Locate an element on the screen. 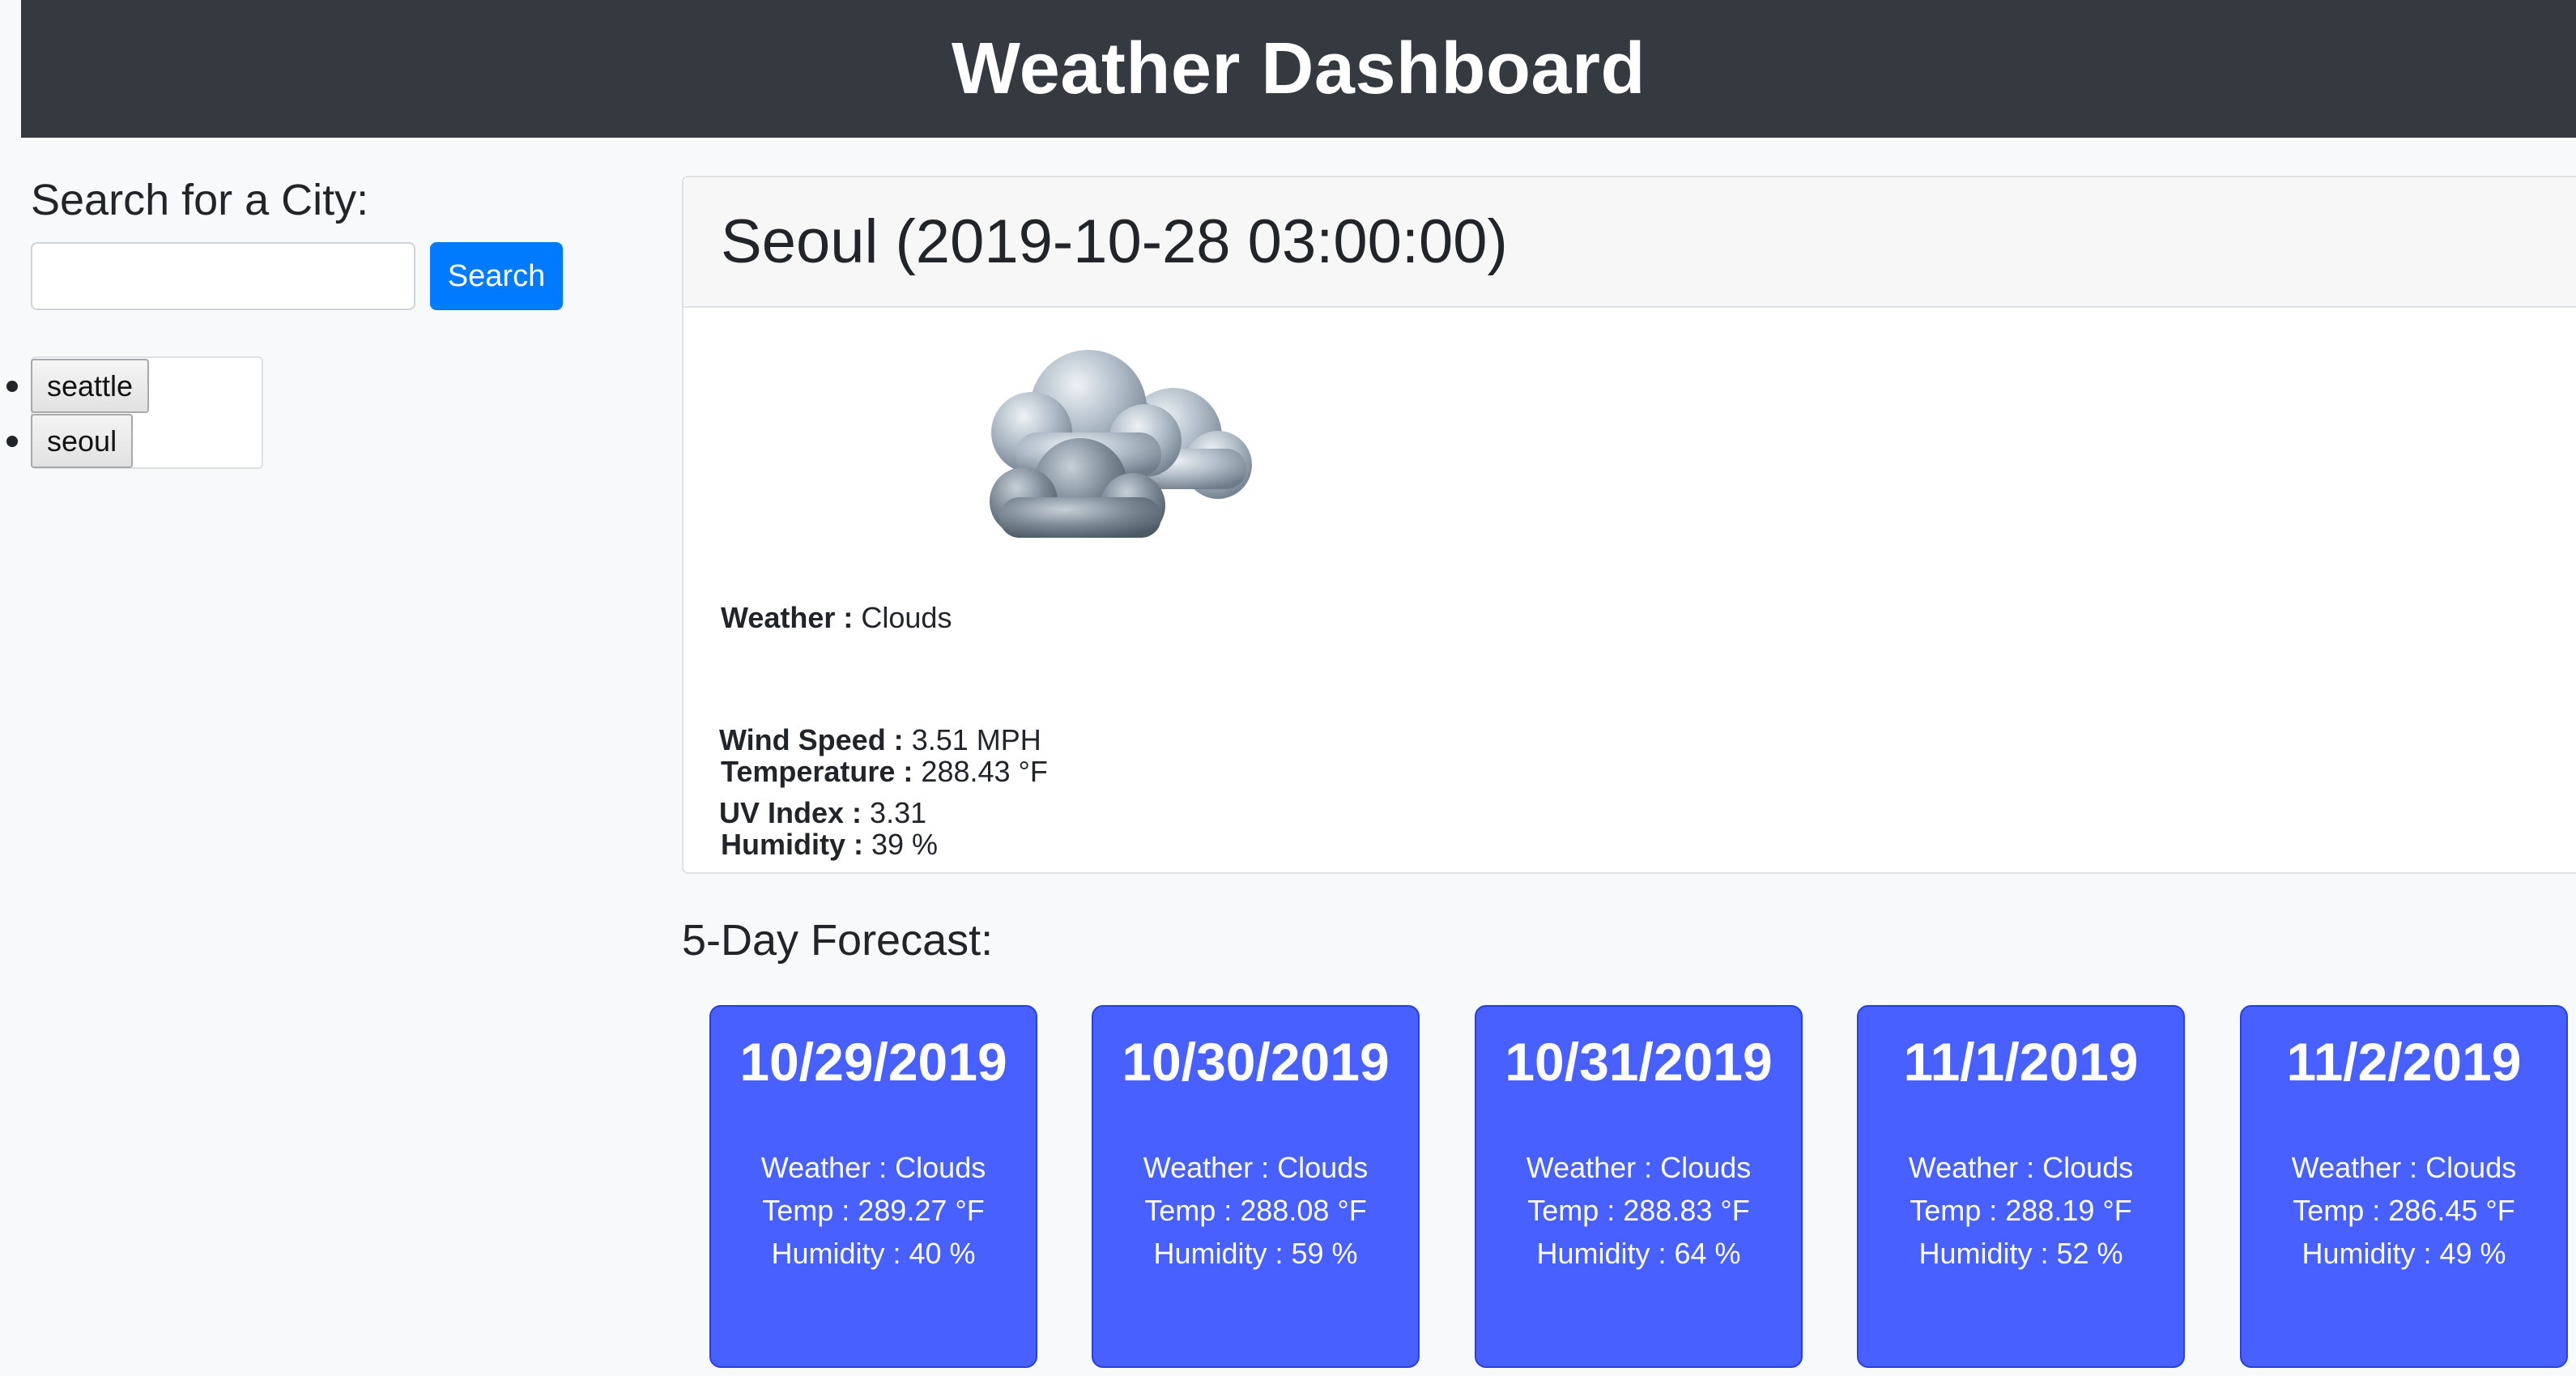  forecast-temp: Temp : 286.45 °F is located at coordinates (2404, 1210).